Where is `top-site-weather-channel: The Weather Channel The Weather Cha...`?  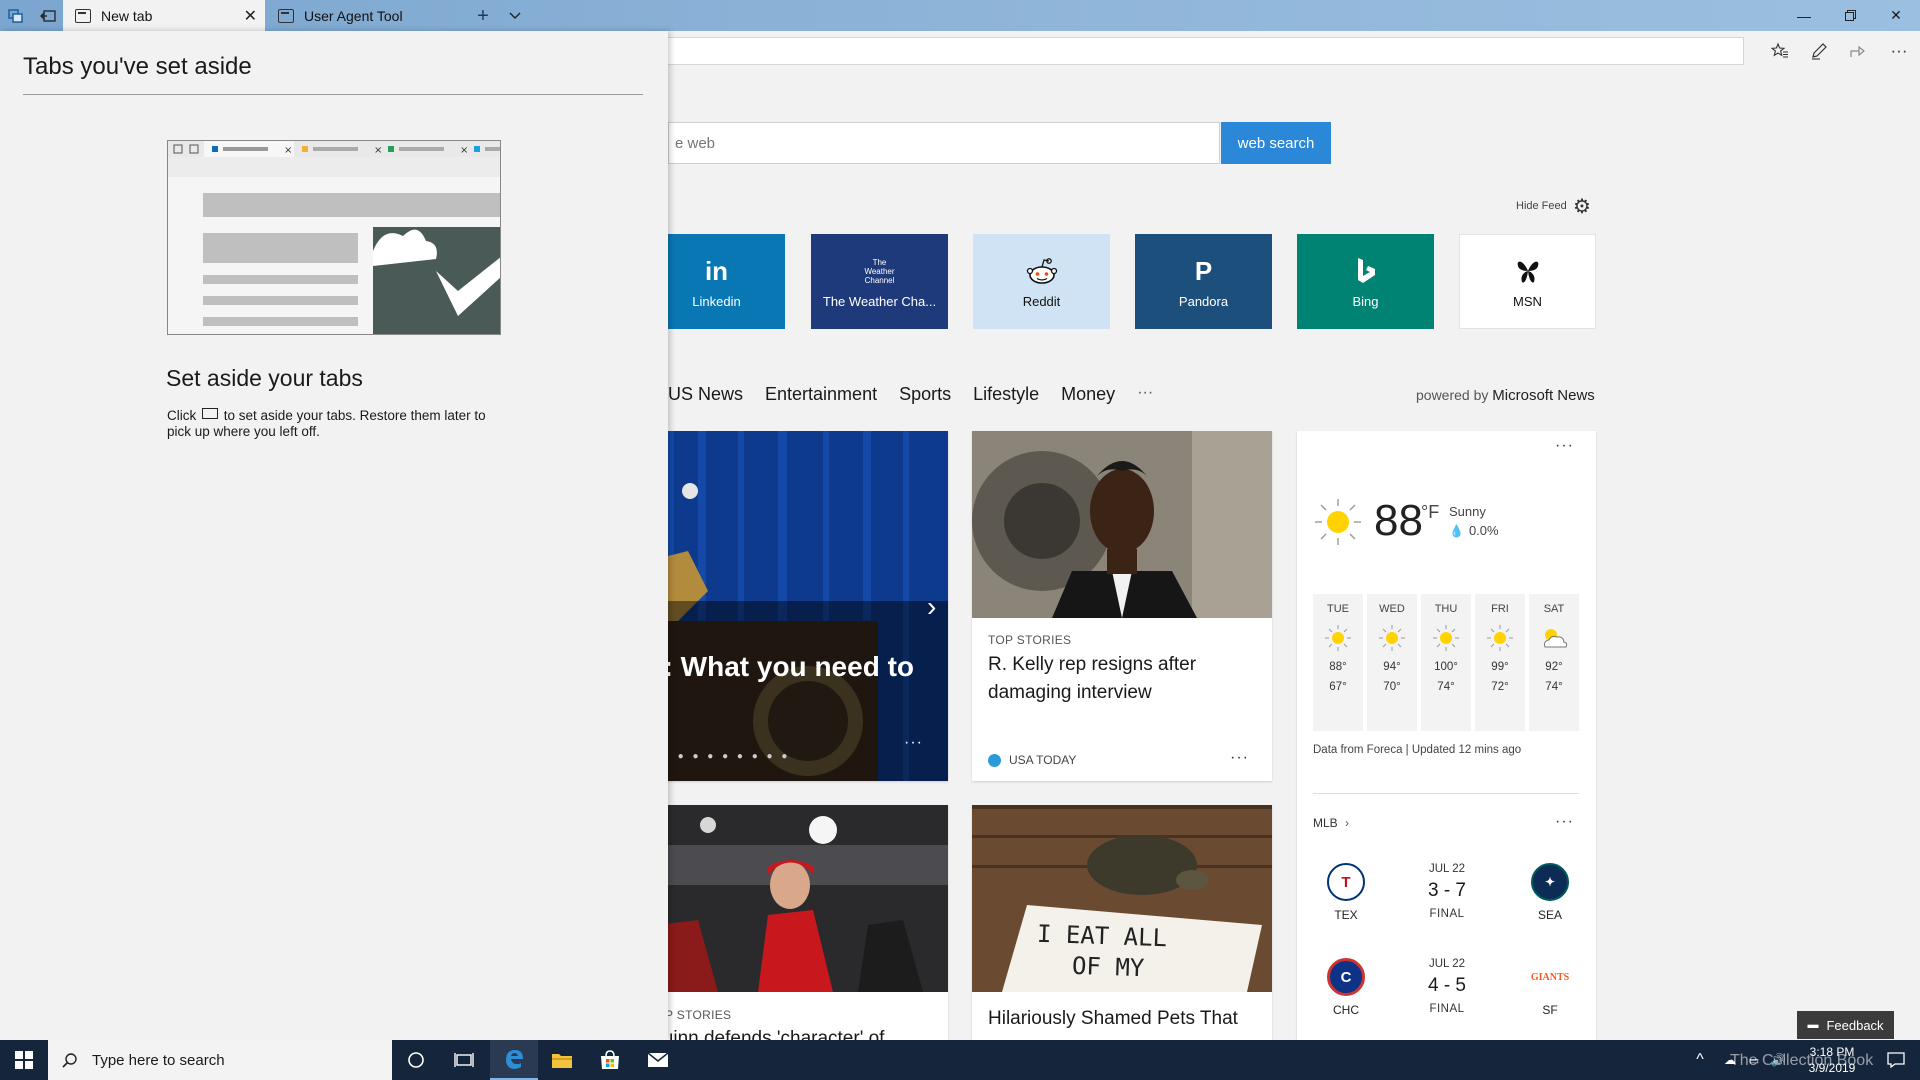 top-site-weather-channel: The Weather Channel The Weather Cha... is located at coordinates (879, 281).